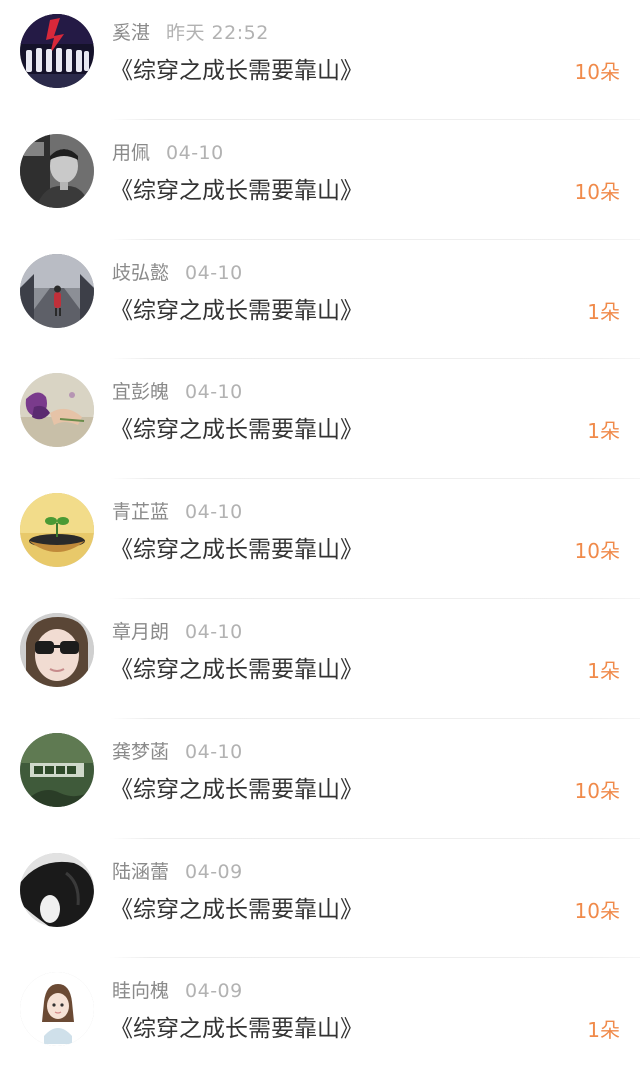  Describe the element at coordinates (57, 170) in the screenshot. I see `man-portrait-avatar` at that location.